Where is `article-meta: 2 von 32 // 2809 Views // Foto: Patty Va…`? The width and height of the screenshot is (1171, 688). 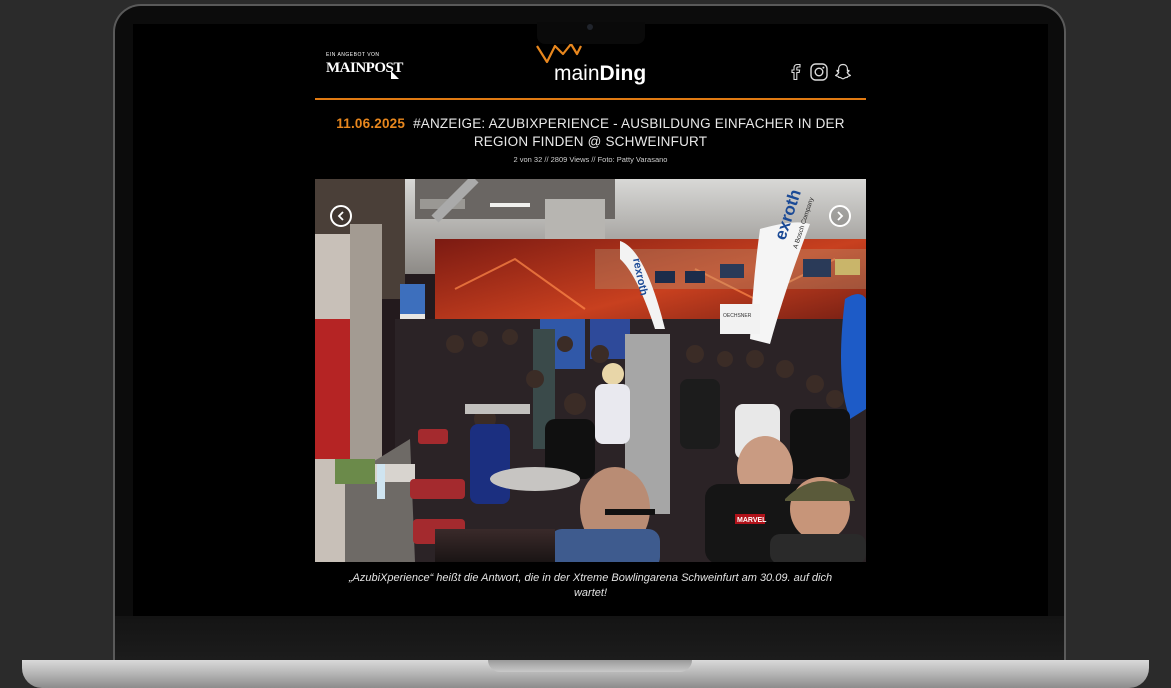
article-meta: 2 von 32 // 2809 Views // Foto: Patty Va… is located at coordinates (590, 159).